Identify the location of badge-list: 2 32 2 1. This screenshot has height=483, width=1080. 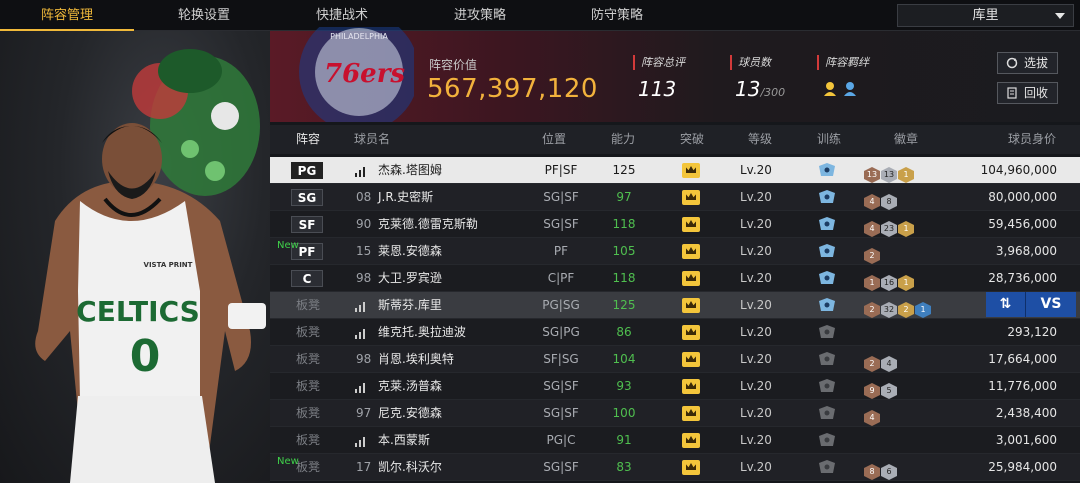
(898, 307).